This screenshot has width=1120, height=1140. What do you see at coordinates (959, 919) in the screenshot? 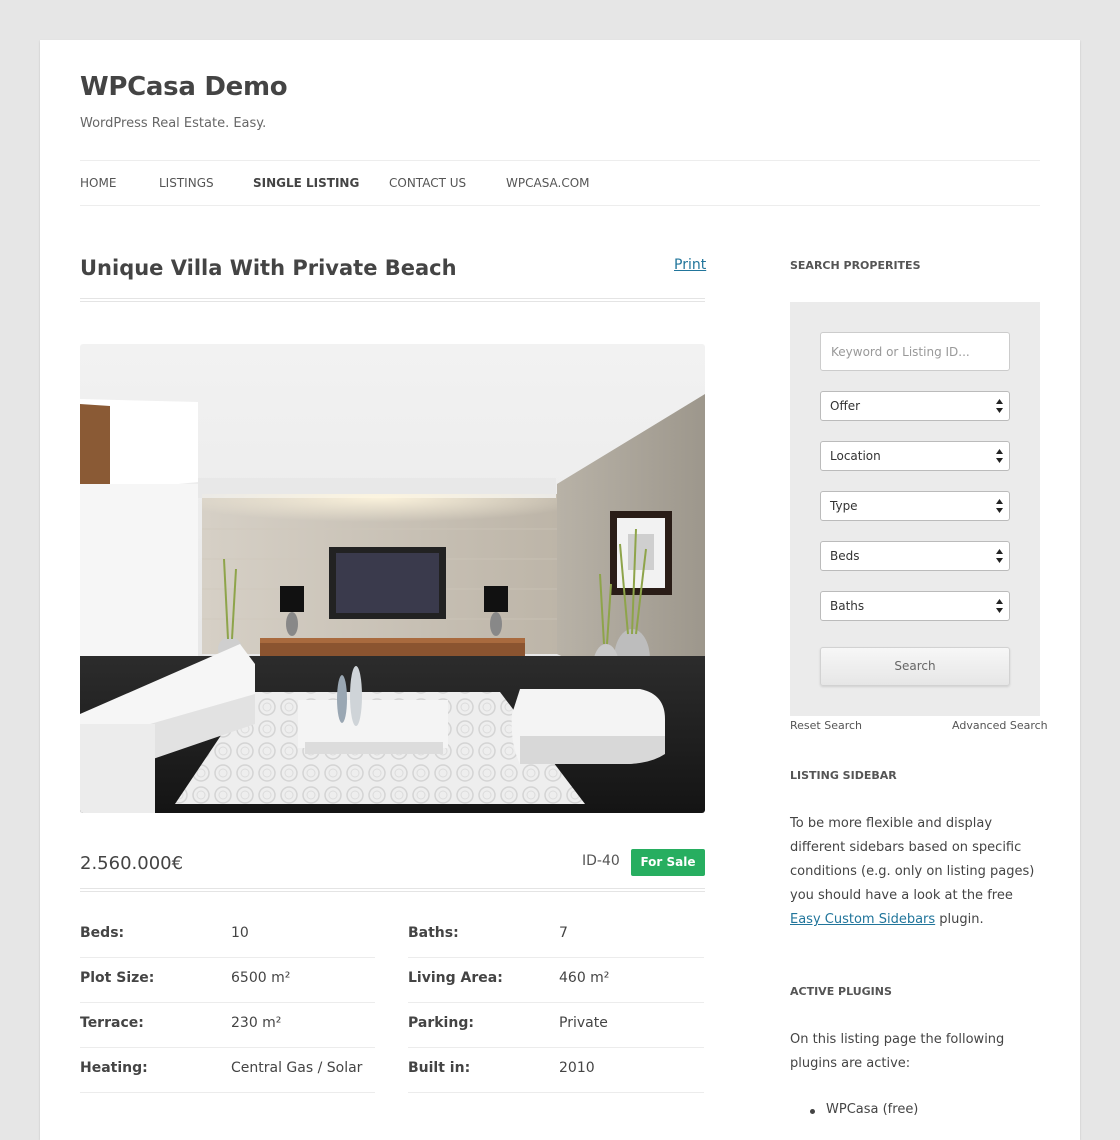
I see `listing-sidebar-text-after: plugin.` at bounding box center [959, 919].